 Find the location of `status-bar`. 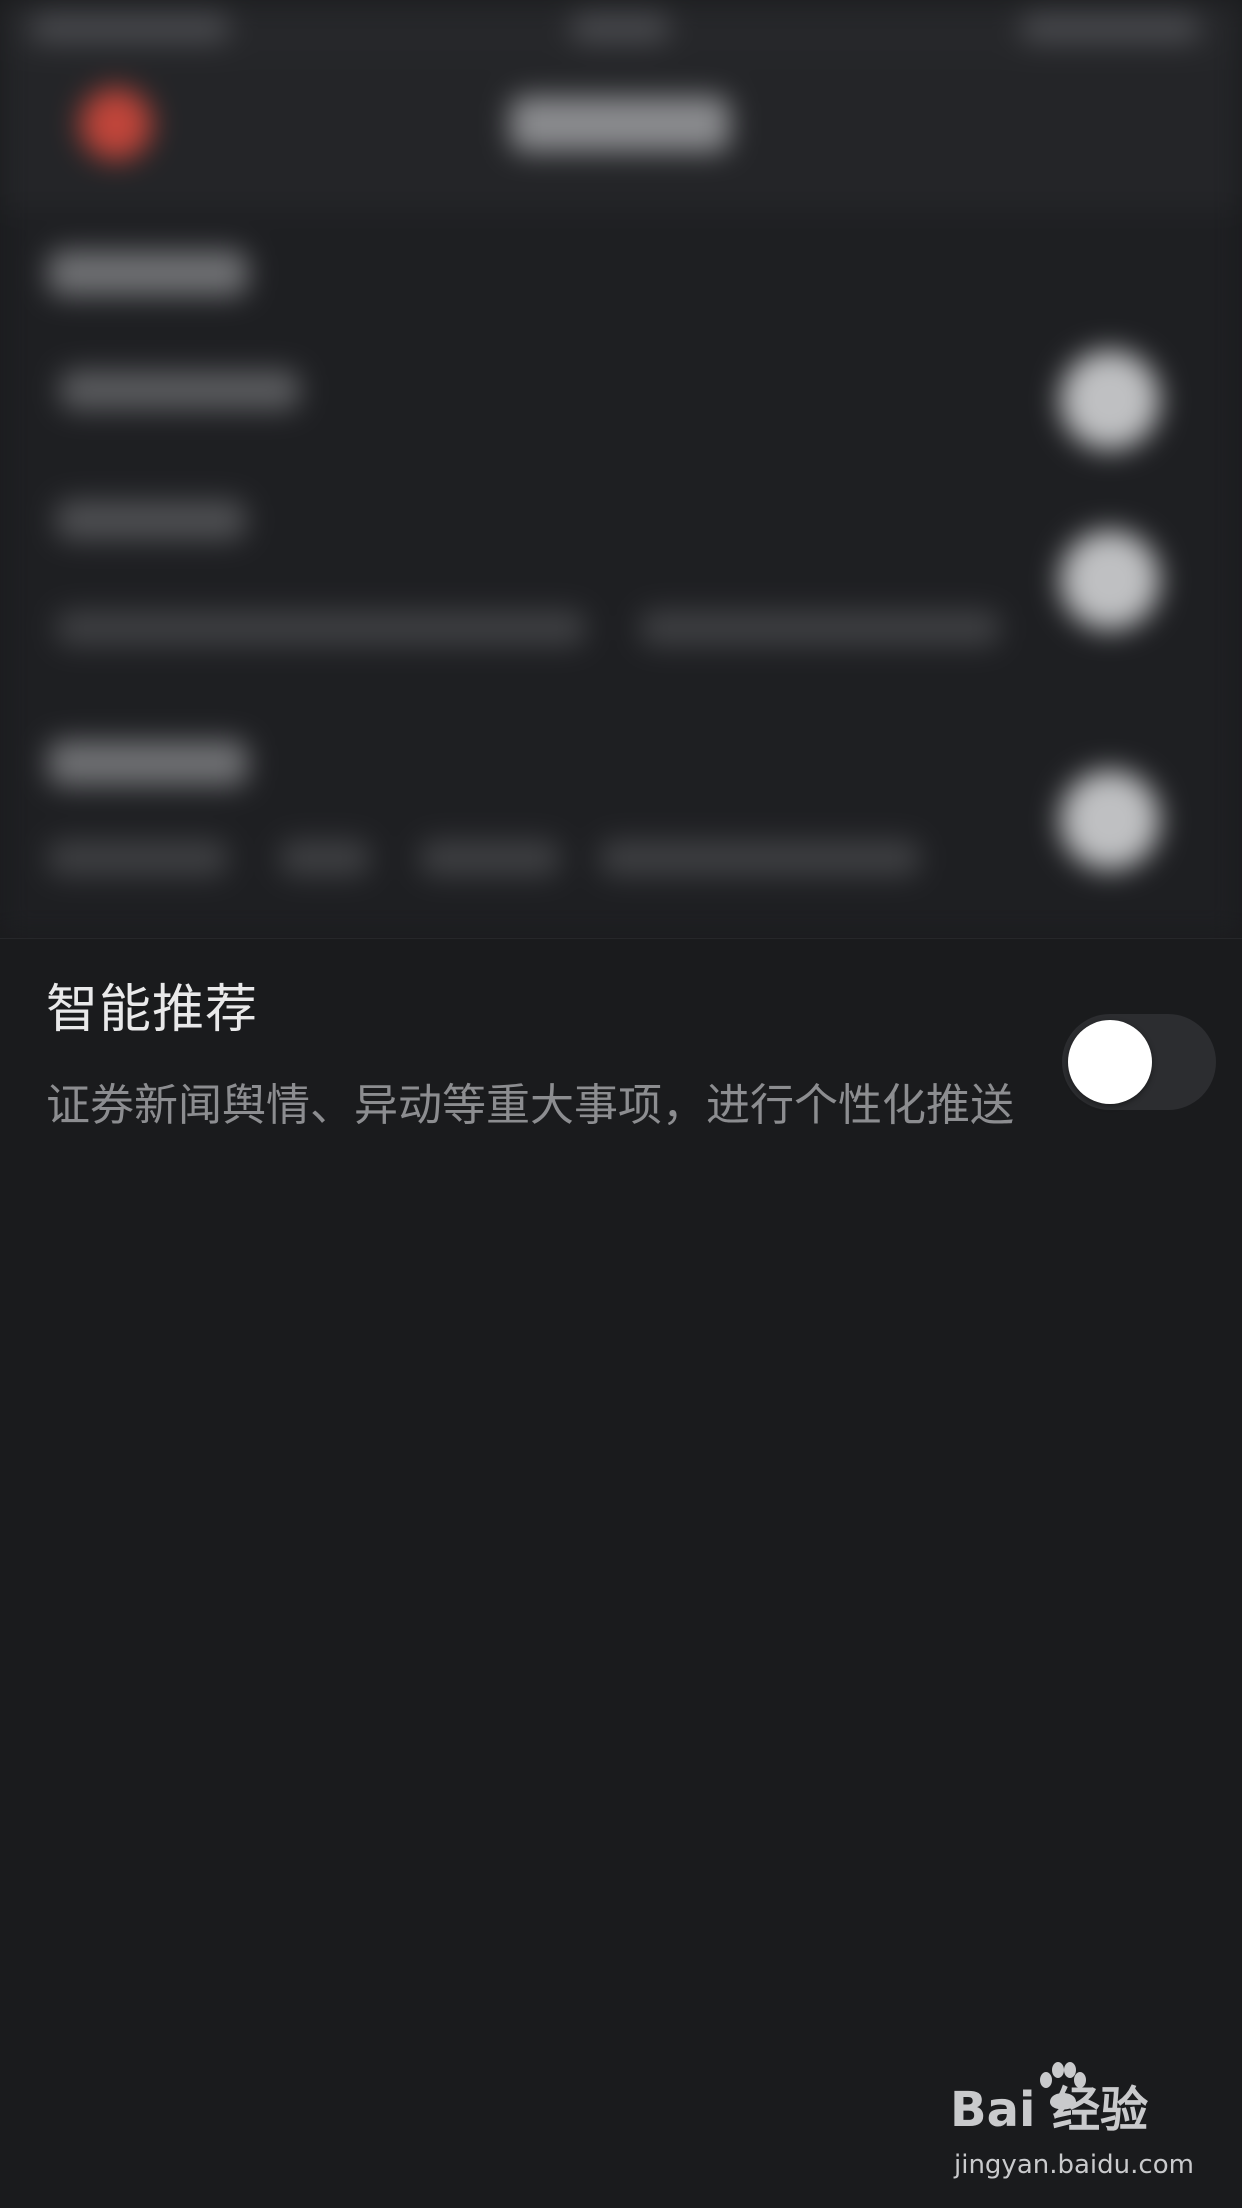

status-bar is located at coordinates (621, 30).